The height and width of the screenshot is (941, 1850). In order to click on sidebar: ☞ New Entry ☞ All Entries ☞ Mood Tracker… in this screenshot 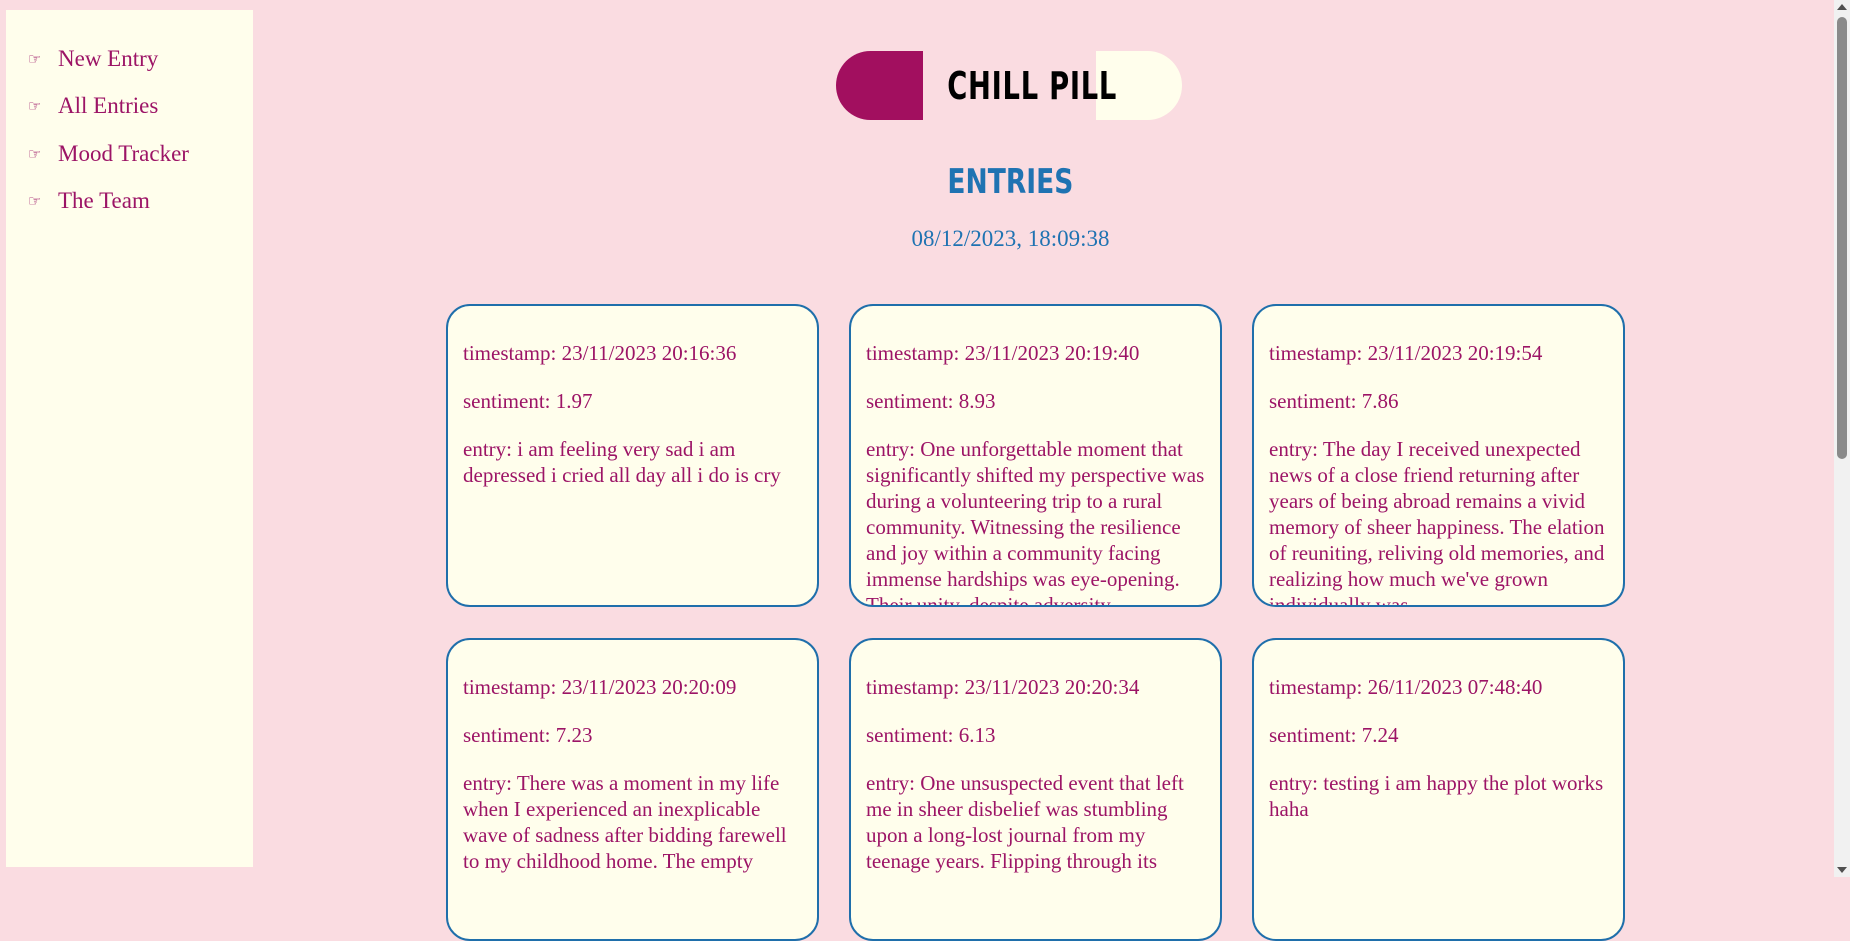, I will do `click(129, 438)`.